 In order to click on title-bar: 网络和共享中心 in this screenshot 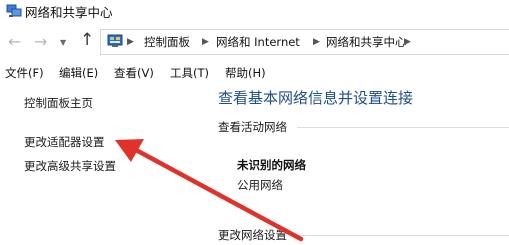, I will do `click(254, 12)`.